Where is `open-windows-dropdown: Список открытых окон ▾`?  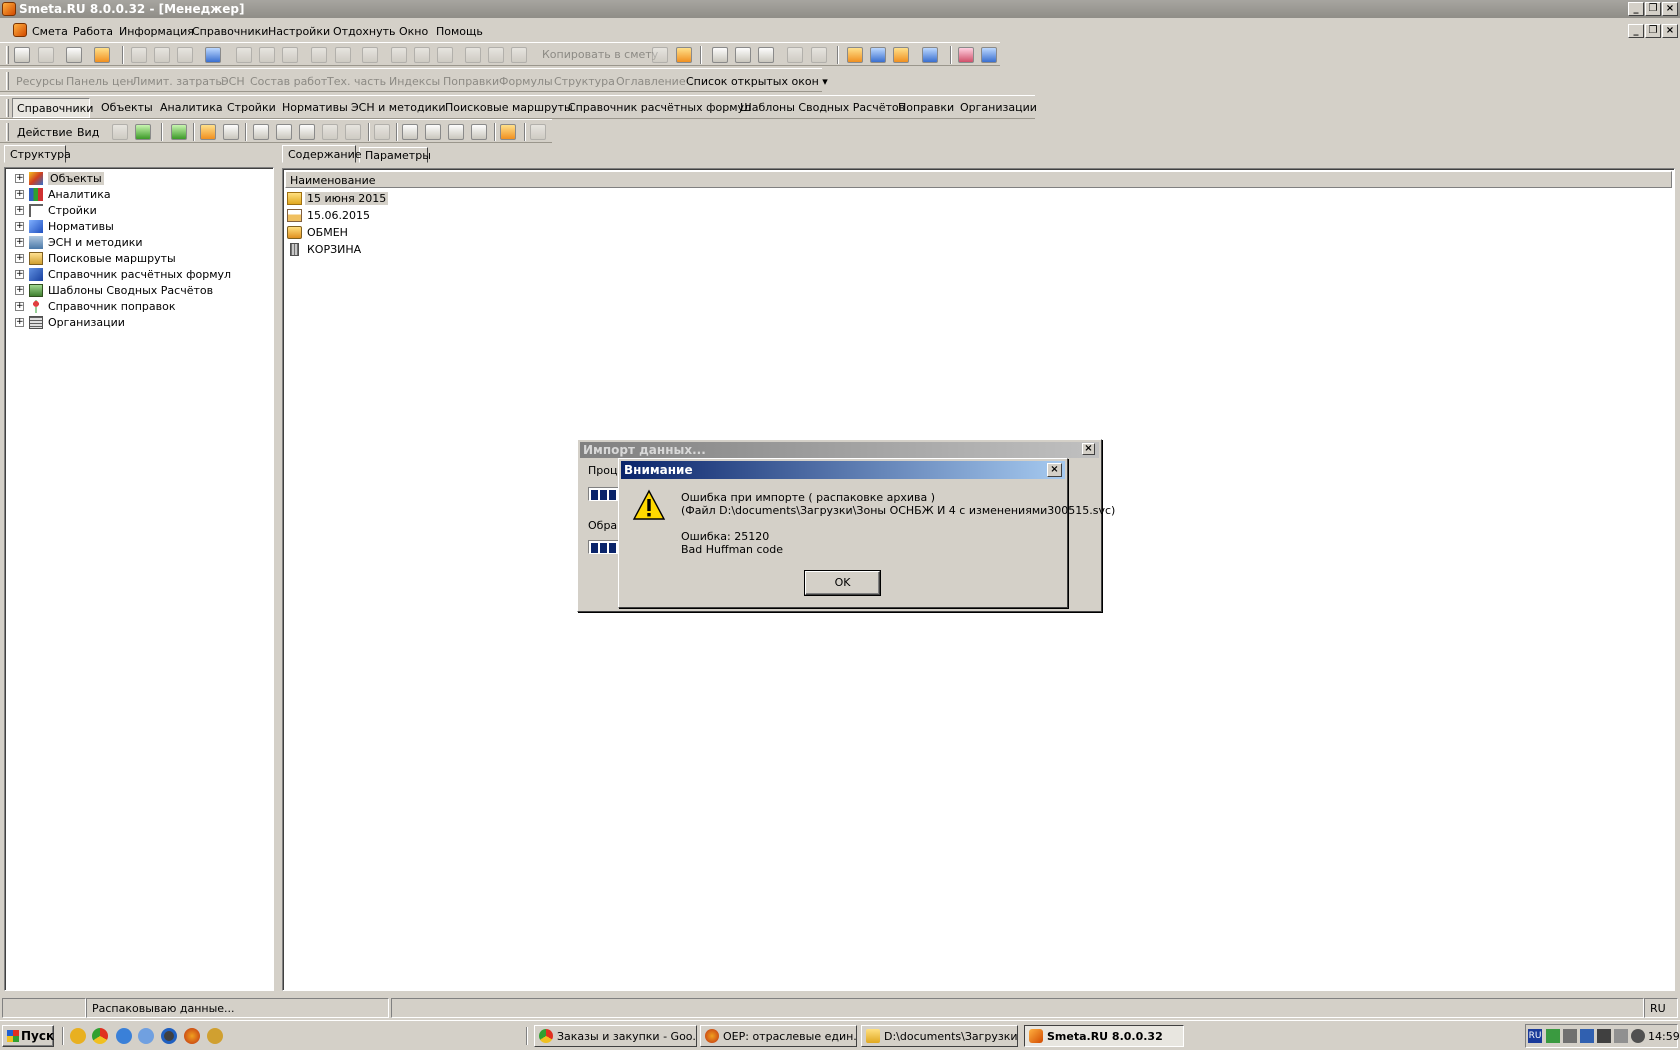 open-windows-dropdown: Список открытых окон ▾ is located at coordinates (757, 81).